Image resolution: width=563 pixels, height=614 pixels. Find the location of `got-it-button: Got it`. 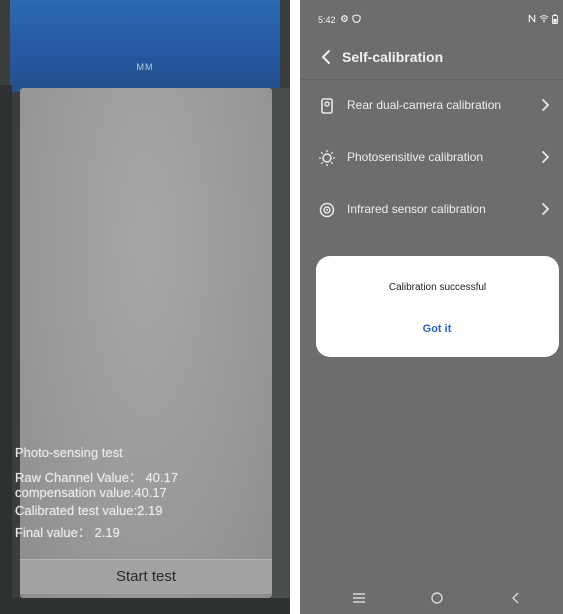

got-it-button: Got it is located at coordinates (437, 329).